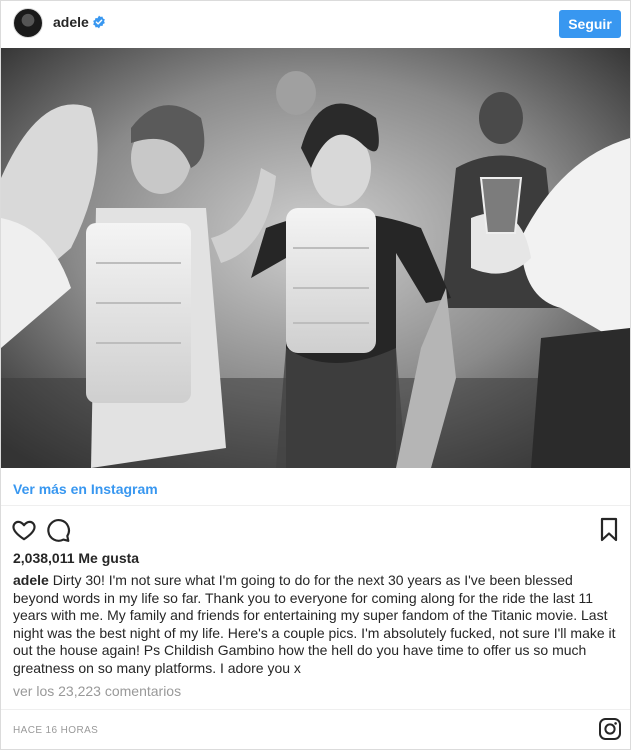 This screenshot has width=631, height=750. I want to click on username-link: adele, so click(71, 22).